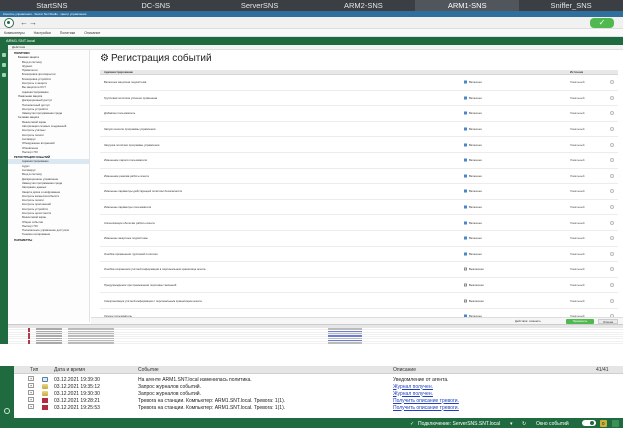 This screenshot has height=428, width=623. What do you see at coordinates (45, 400) in the screenshot?
I see `alert-icon` at bounding box center [45, 400].